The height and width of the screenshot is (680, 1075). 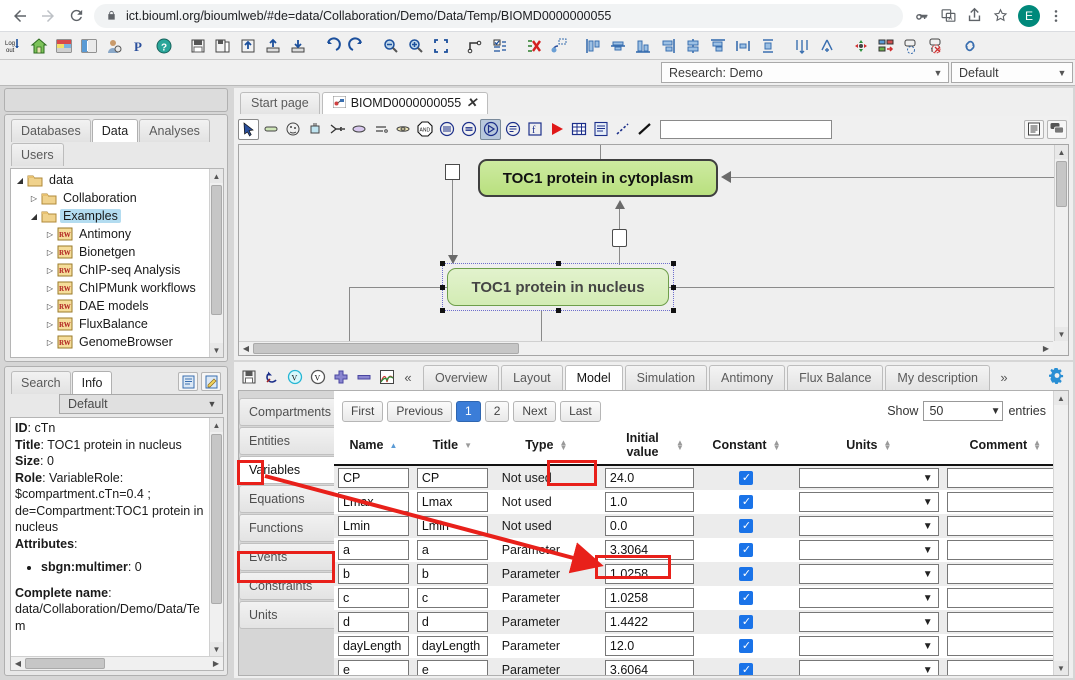 I want to click on name-input: Lmax, so click(x=373, y=502).